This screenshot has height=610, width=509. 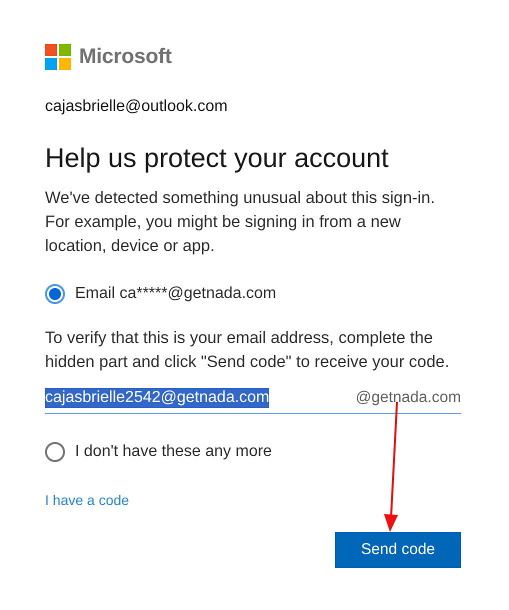 What do you see at coordinates (217, 158) in the screenshot?
I see `page-title: Help us protect your account` at bounding box center [217, 158].